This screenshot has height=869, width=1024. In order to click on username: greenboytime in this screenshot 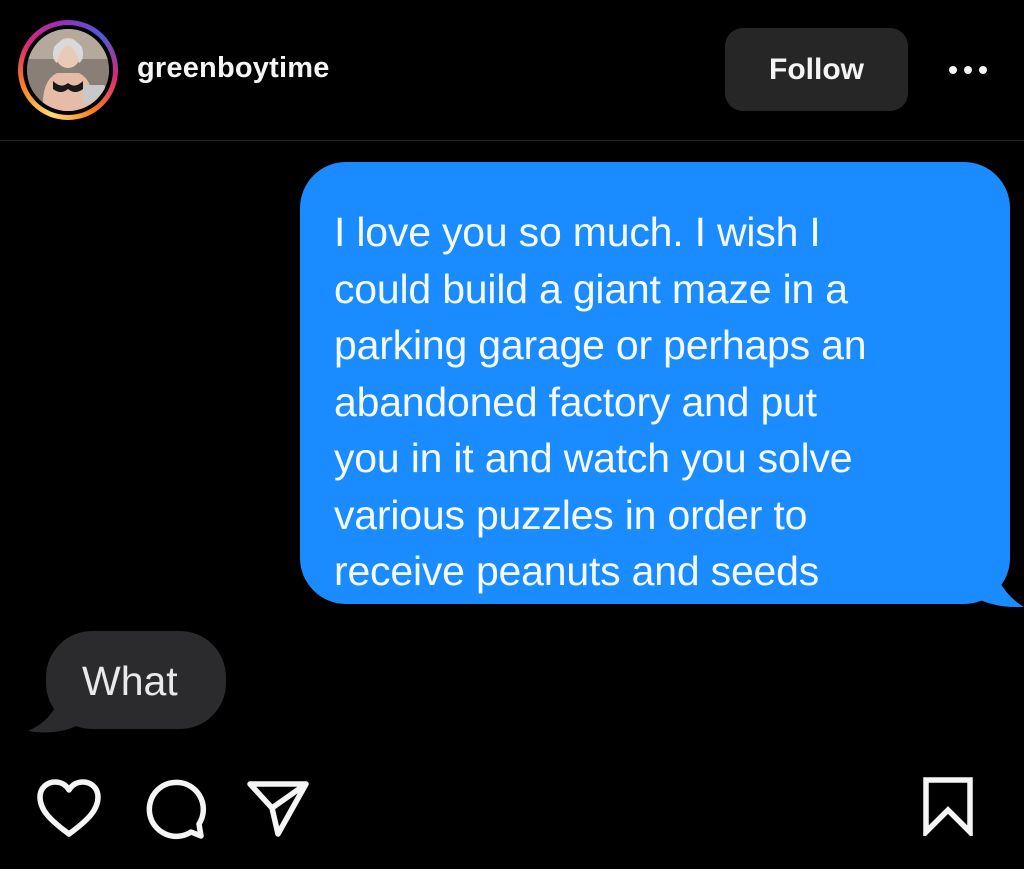, I will do `click(233, 68)`.